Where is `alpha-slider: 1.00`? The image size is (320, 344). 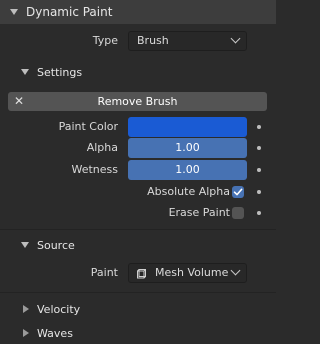 alpha-slider: 1.00 is located at coordinates (187, 148).